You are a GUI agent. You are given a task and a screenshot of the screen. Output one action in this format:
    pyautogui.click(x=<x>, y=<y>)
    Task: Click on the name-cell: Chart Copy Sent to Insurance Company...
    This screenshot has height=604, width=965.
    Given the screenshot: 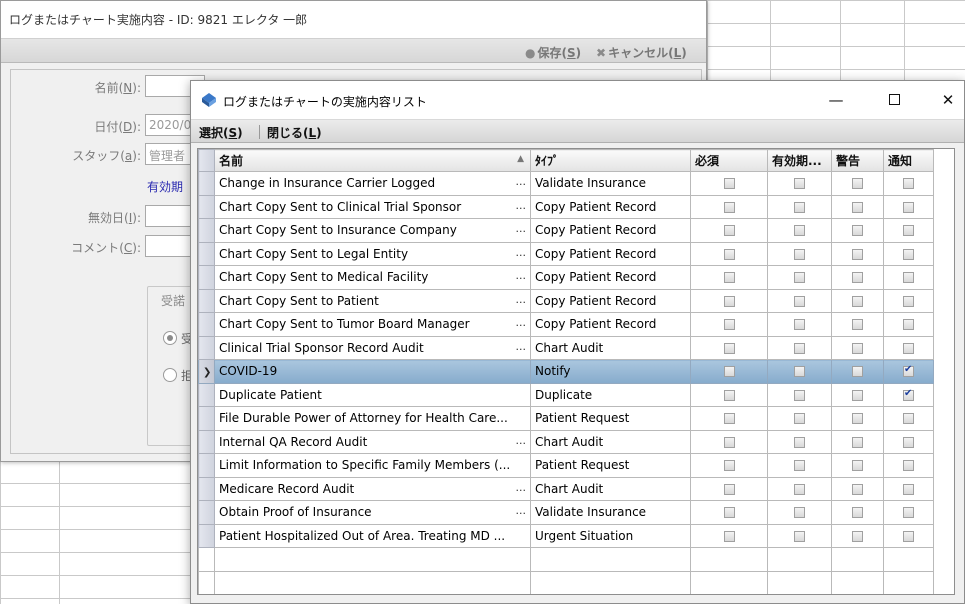 What is the action you would take?
    pyautogui.click(x=372, y=230)
    